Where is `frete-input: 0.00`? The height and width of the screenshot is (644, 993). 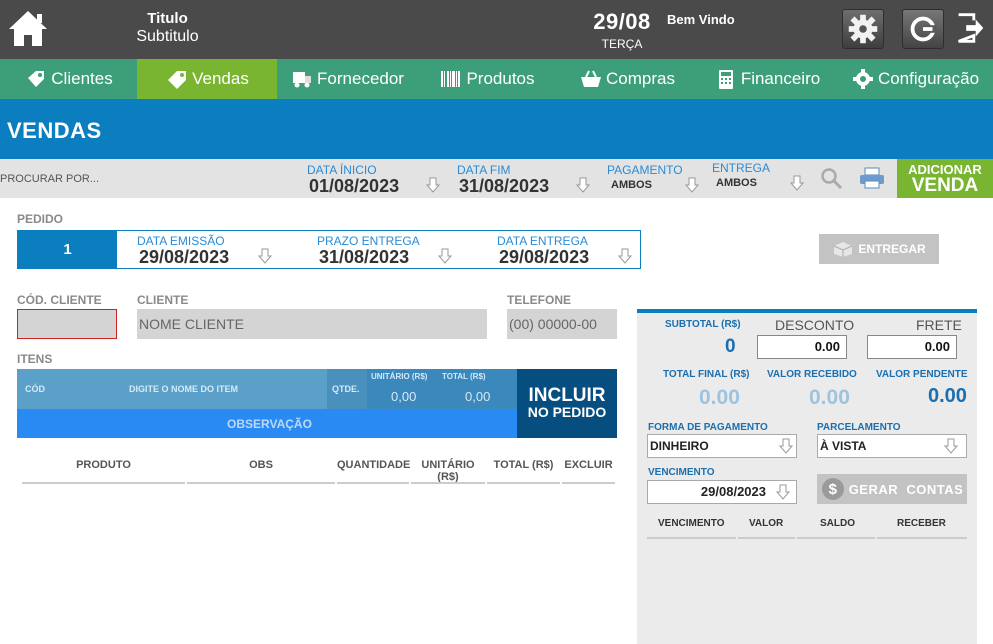 frete-input: 0.00 is located at coordinates (912, 347).